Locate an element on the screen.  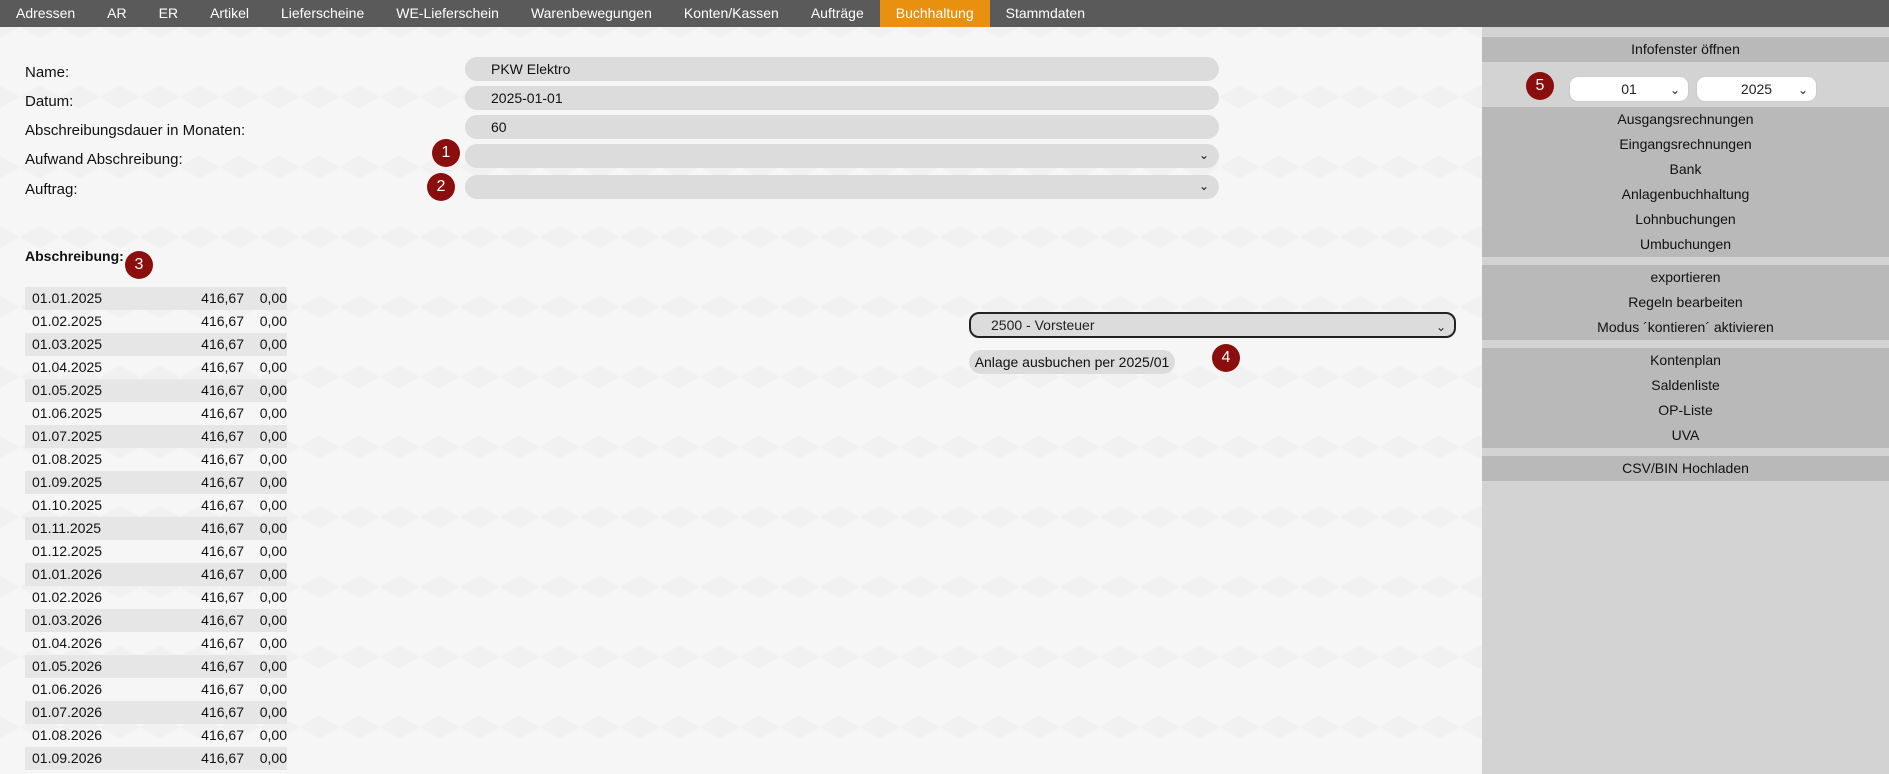
account-select: 2500 - Vorsteuer ⌄ is located at coordinates (1212, 325).